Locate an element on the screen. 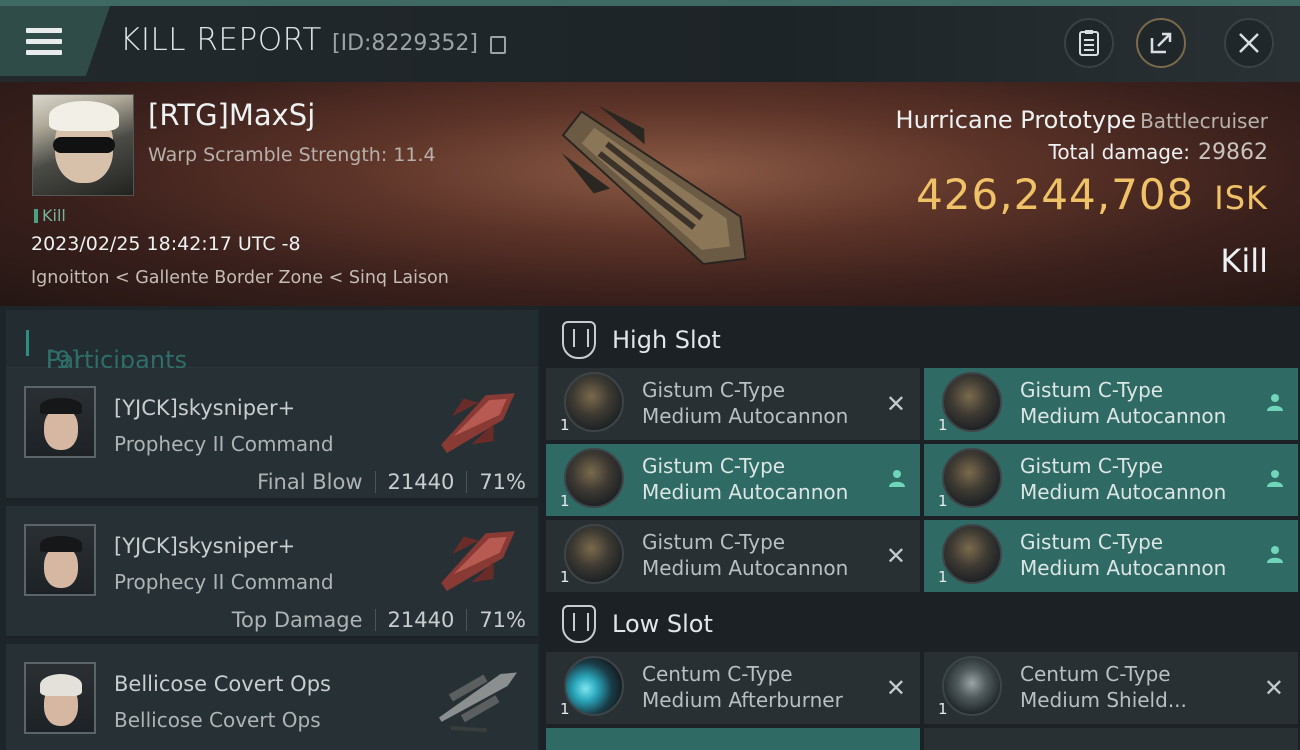 This screenshot has height=750, width=1300. clipboard-button is located at coordinates (1089, 43).